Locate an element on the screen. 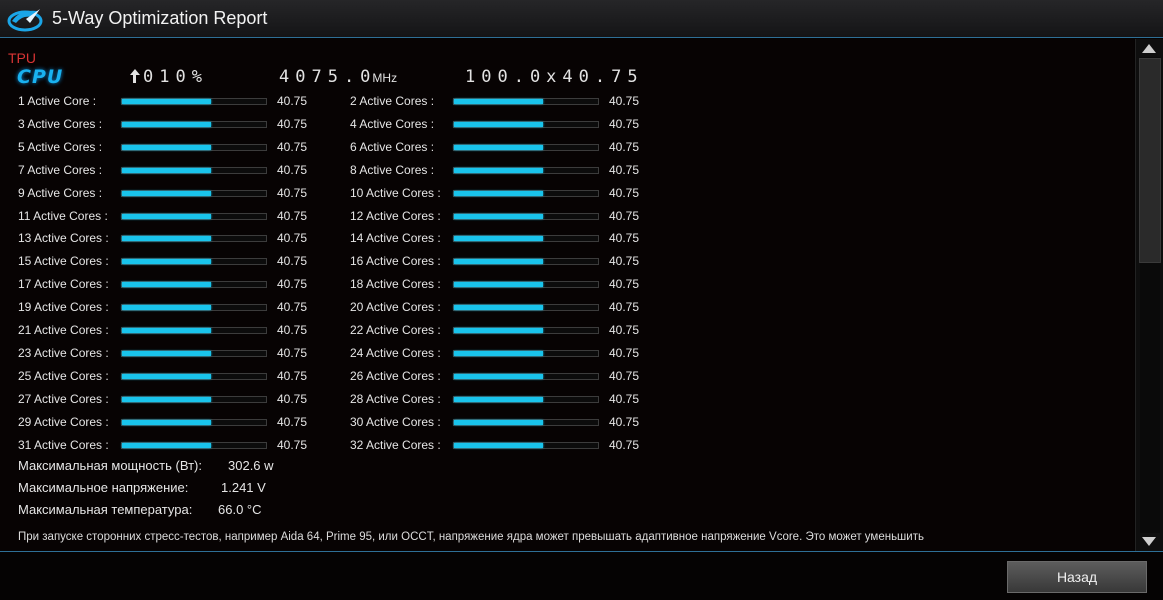 The image size is (1163, 600). core-row: 4 Active Cores : 40.75 is located at coordinates (510, 124).